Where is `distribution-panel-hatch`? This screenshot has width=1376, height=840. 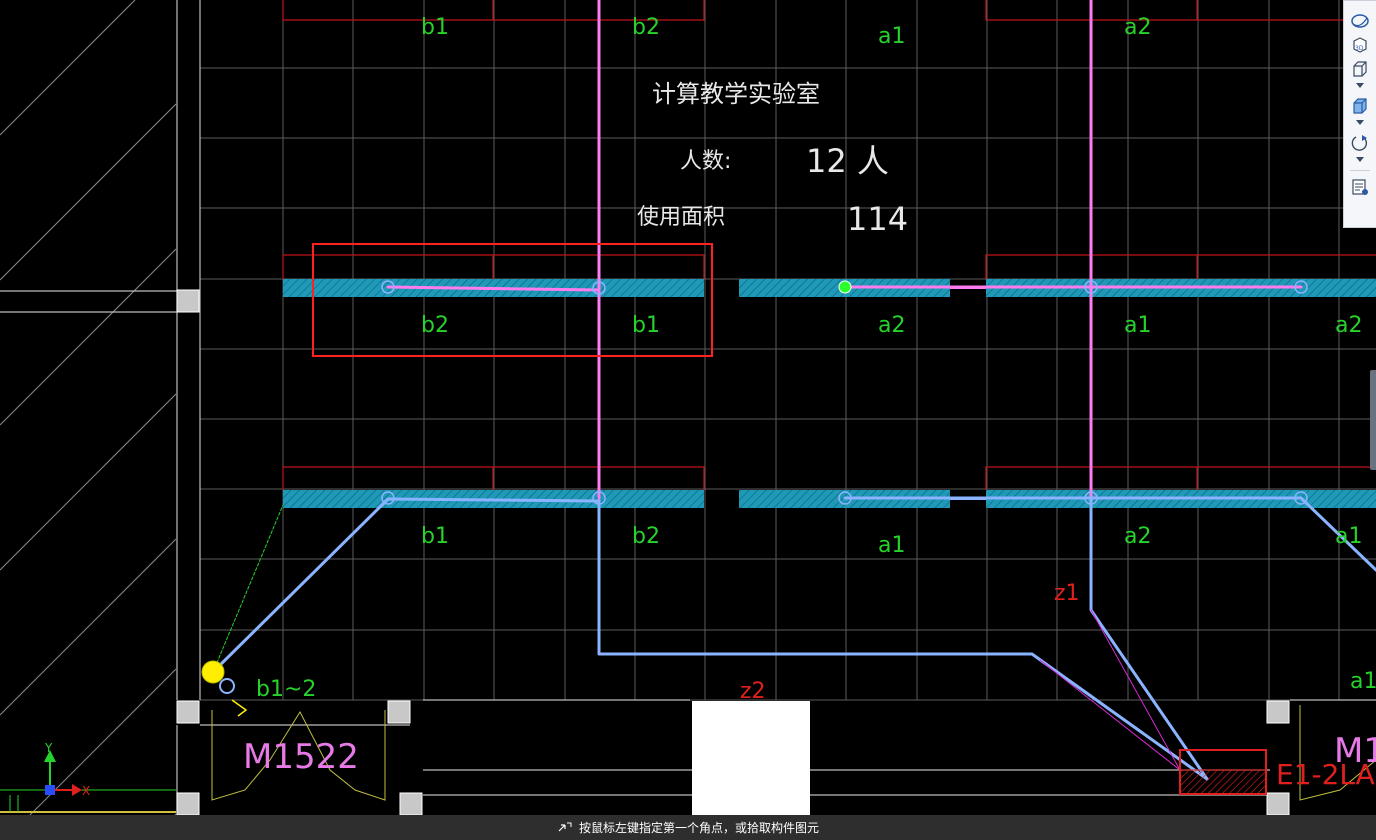 distribution-panel-hatch is located at coordinates (1223, 782).